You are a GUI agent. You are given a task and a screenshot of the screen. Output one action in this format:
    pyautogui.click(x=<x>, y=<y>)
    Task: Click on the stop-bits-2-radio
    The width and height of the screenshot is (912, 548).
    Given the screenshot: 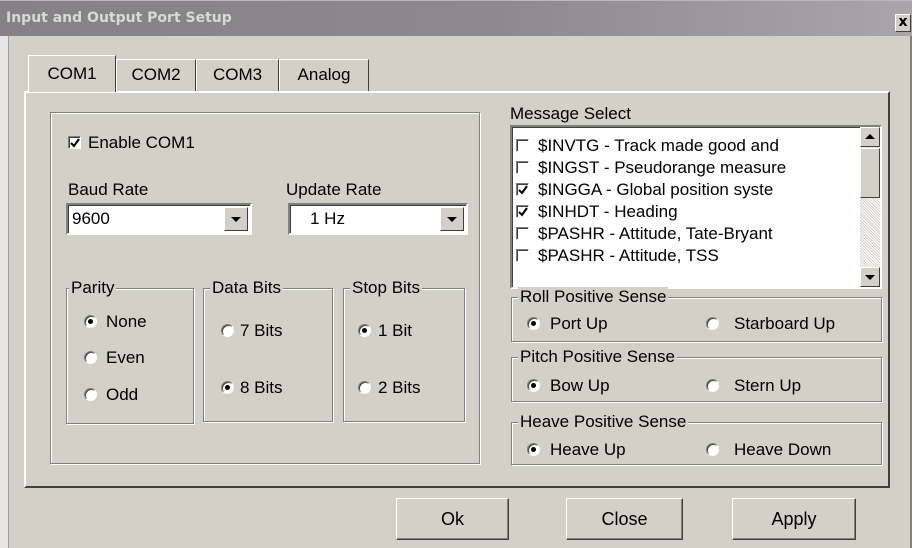 What is the action you would take?
    pyautogui.click(x=364, y=387)
    